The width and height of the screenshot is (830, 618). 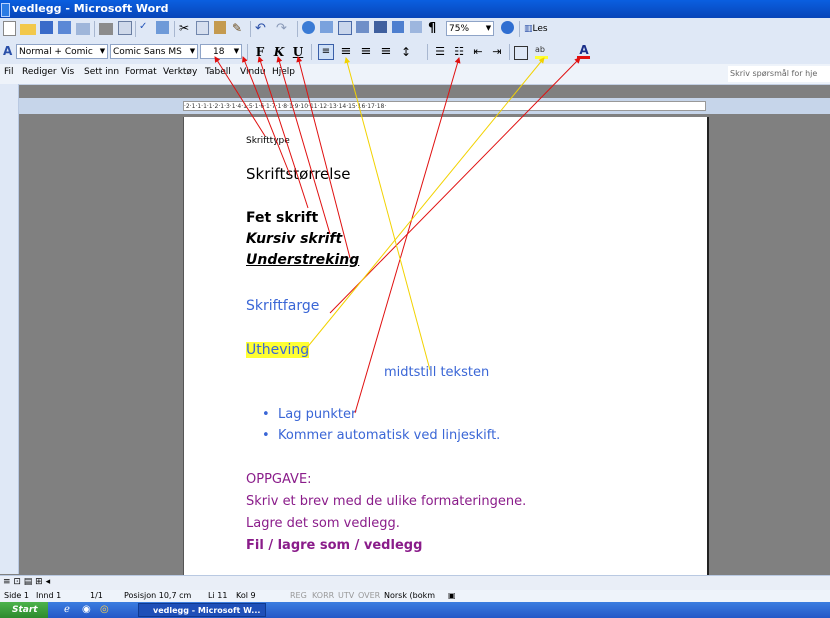 What do you see at coordinates (323, 596) in the screenshot?
I see `status-korr: KORR` at bounding box center [323, 596].